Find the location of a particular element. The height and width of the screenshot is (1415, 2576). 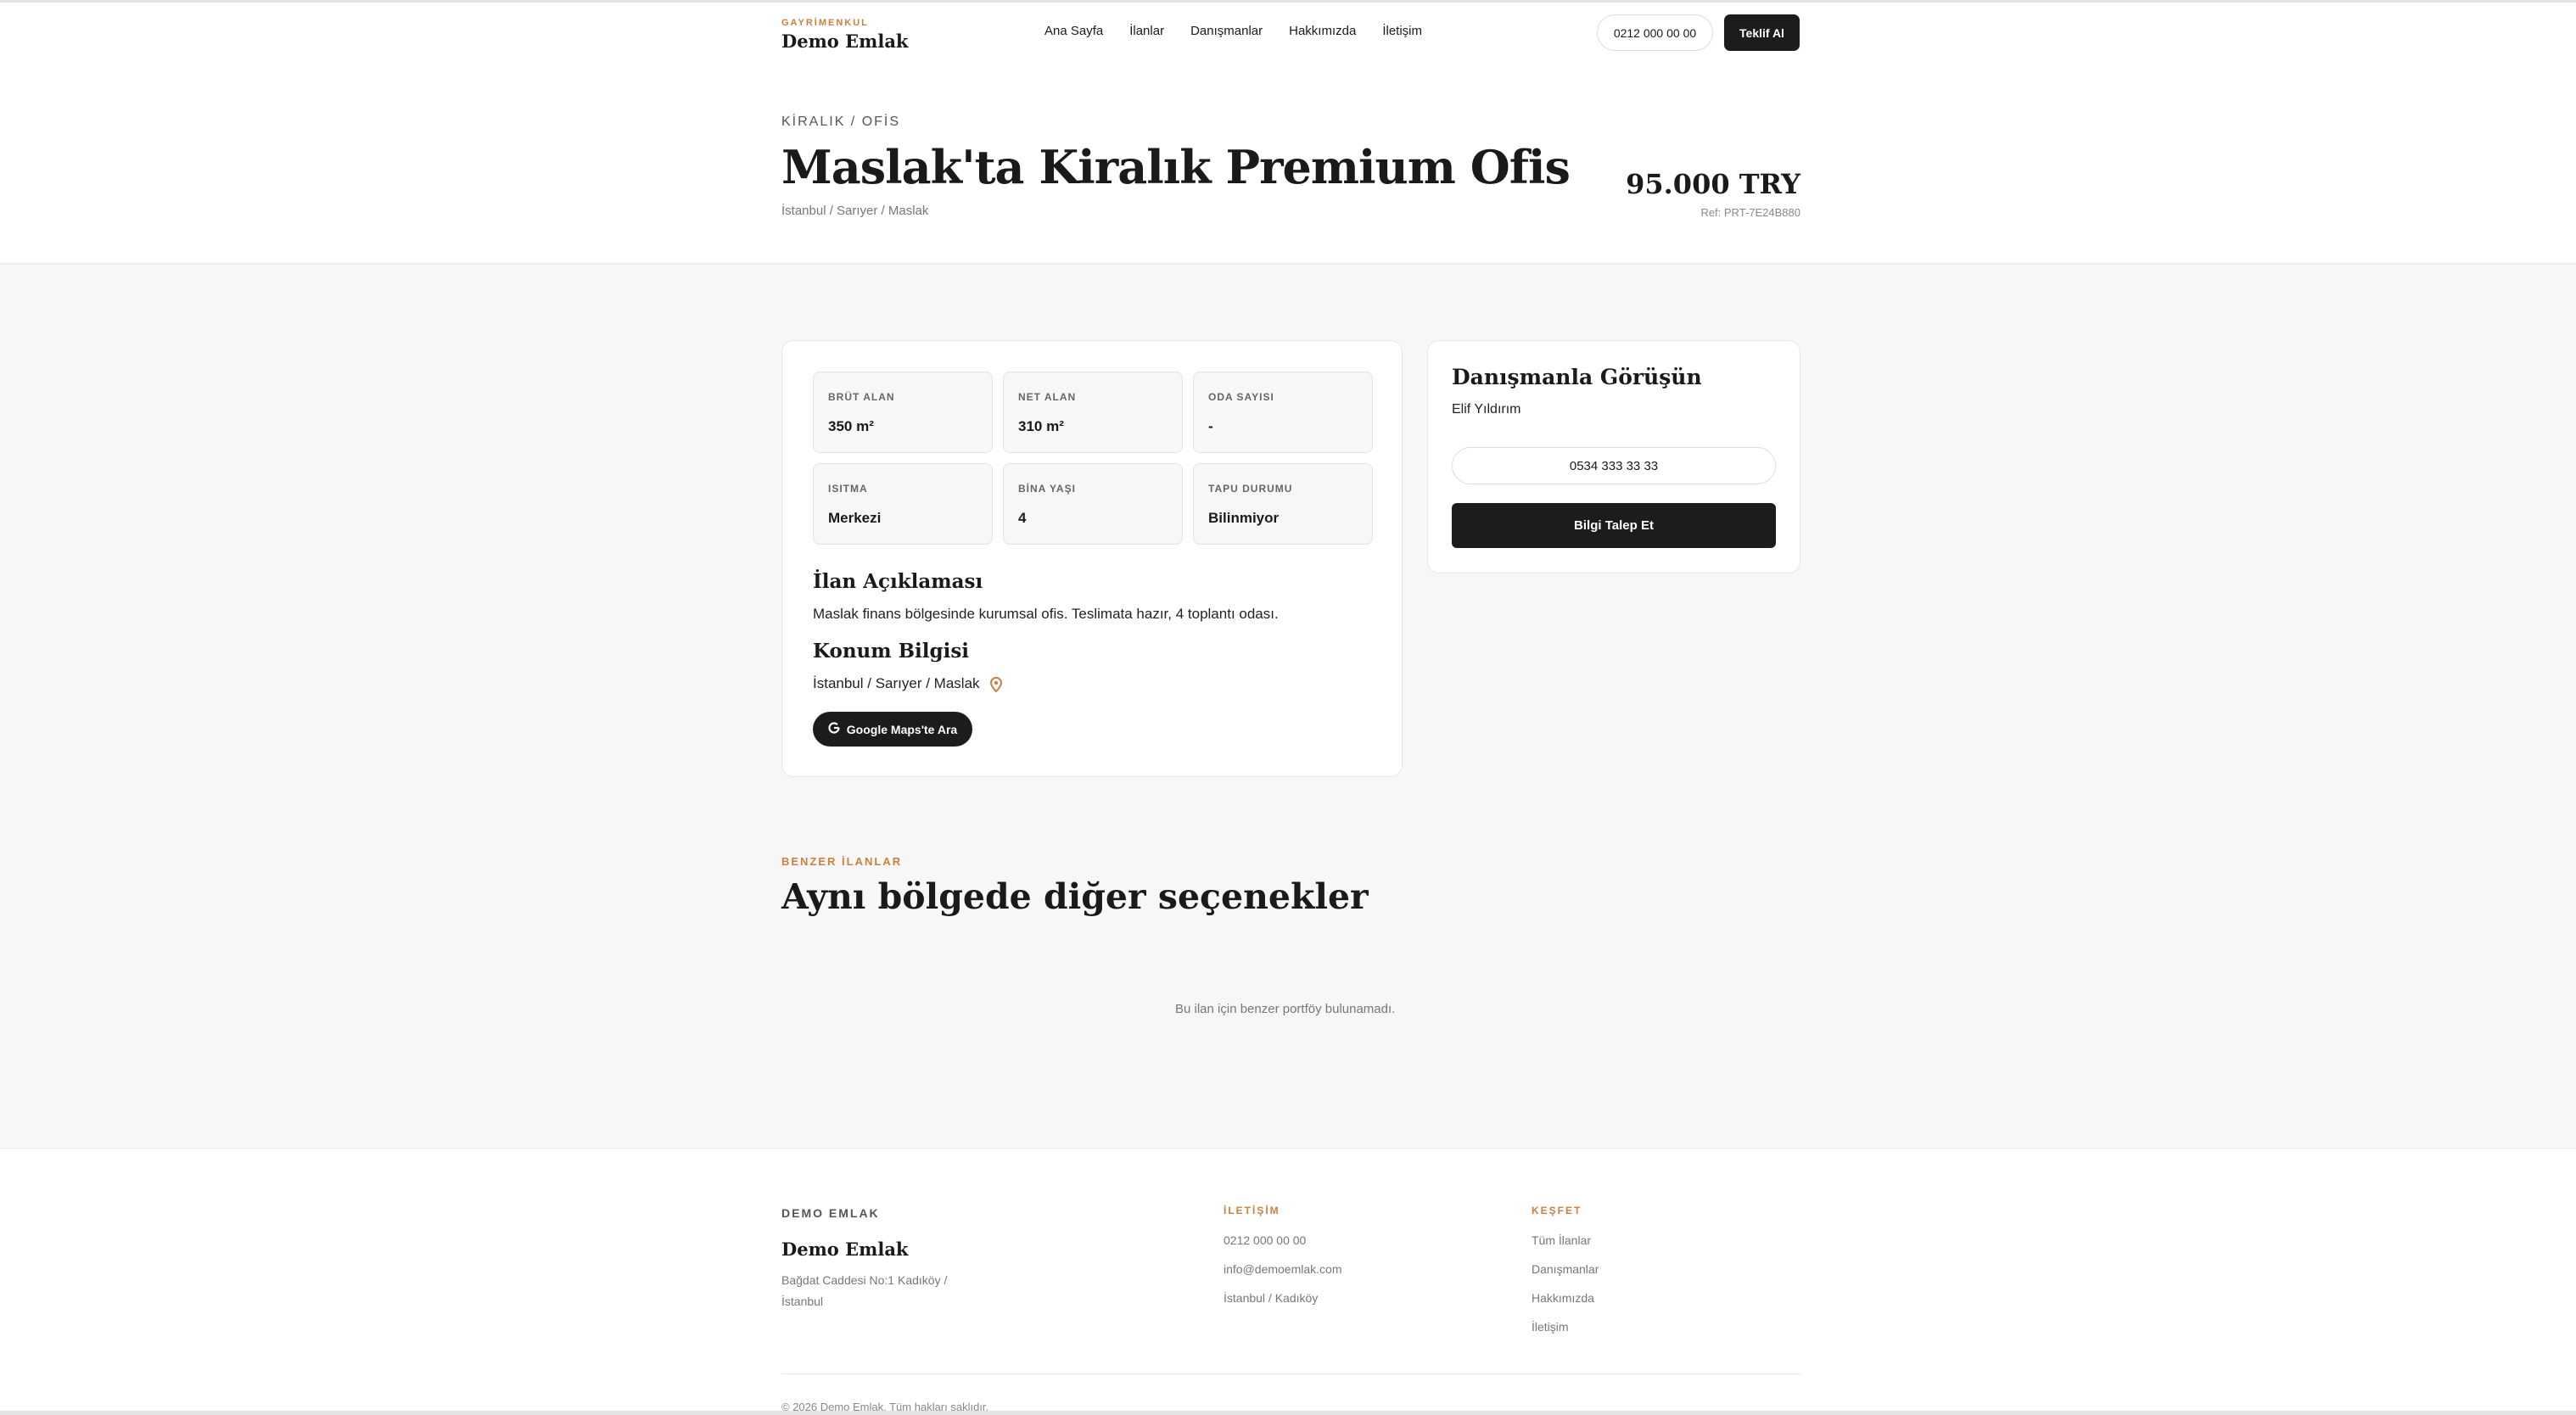

nav-item-agents: Danışmanlar is located at coordinates (1226, 31).